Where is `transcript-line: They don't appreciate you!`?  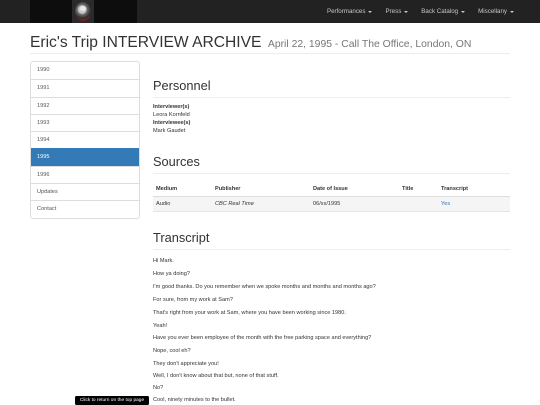 transcript-line: They don't appreciate you! is located at coordinates (186, 364).